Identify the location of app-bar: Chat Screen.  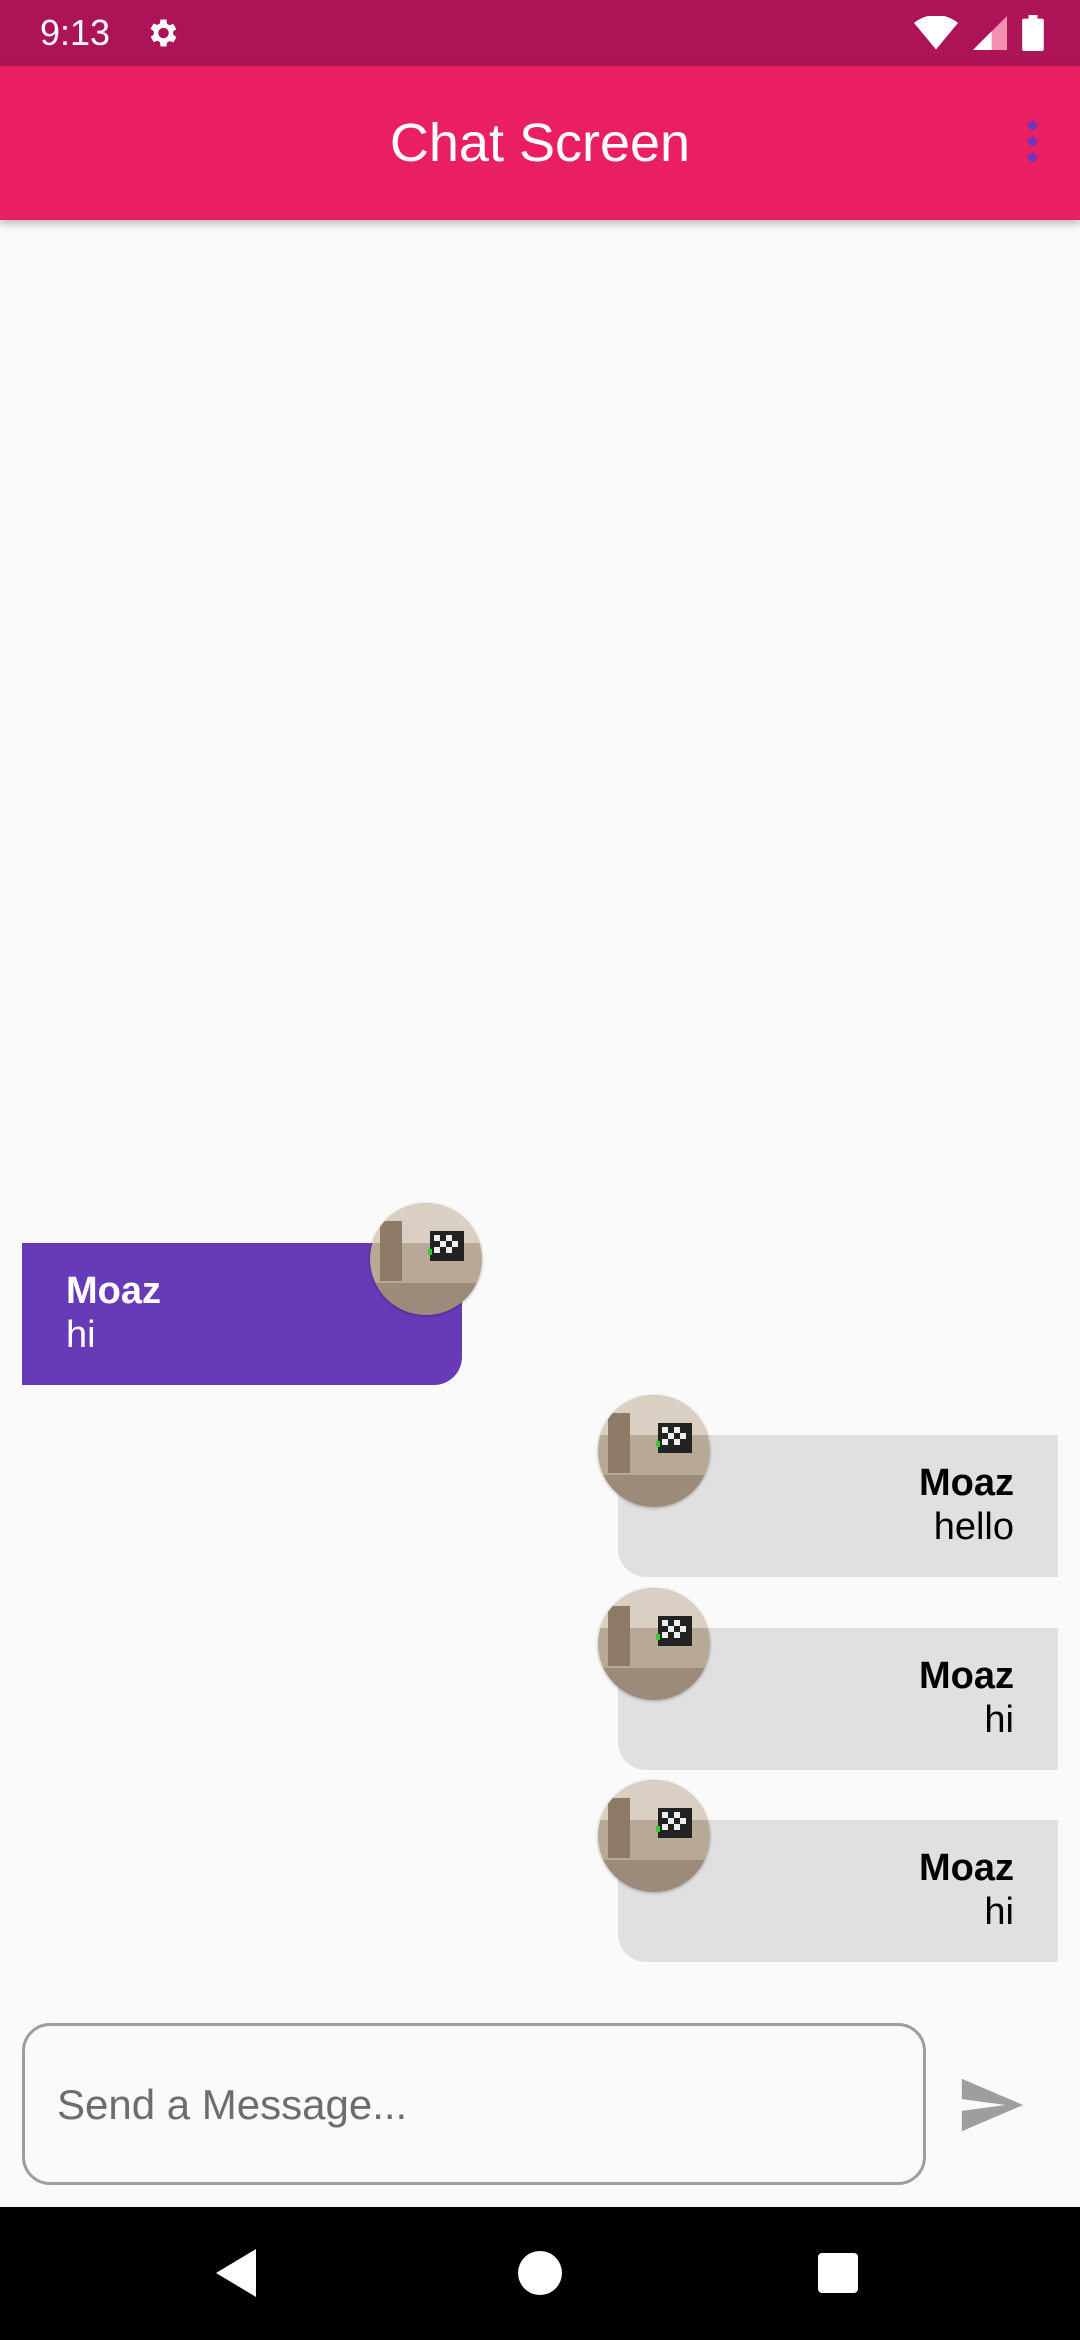
(540, 143).